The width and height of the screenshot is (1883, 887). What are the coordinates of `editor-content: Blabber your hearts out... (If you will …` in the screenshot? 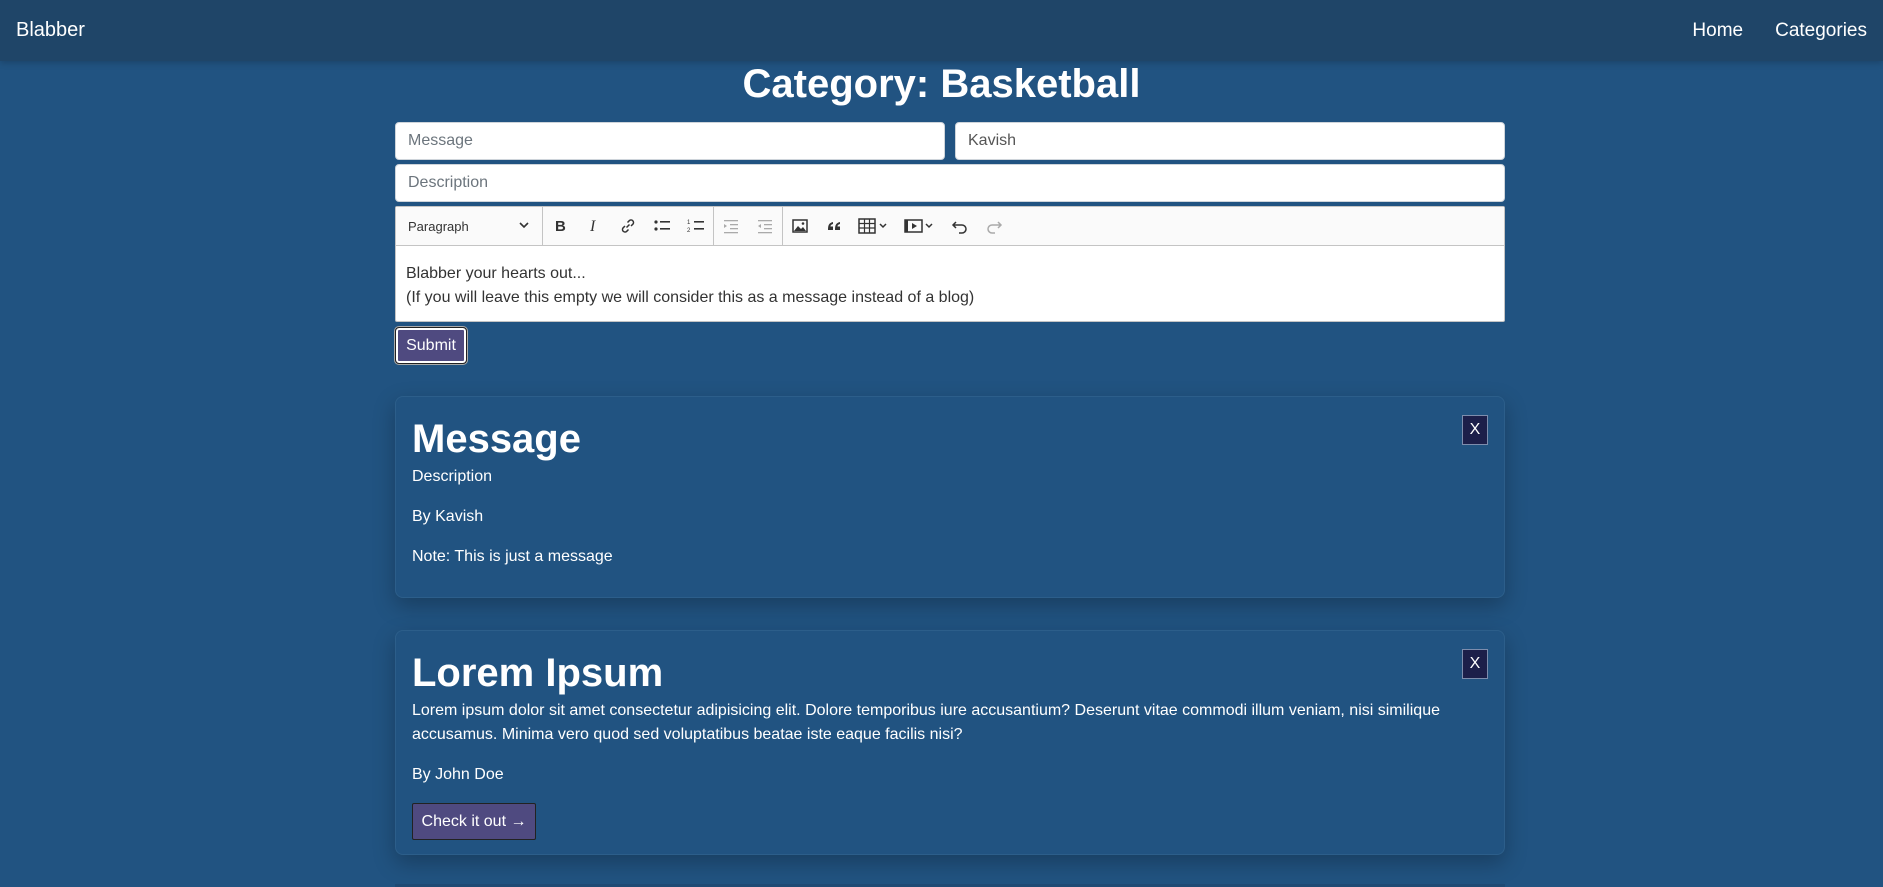 It's located at (950, 286).